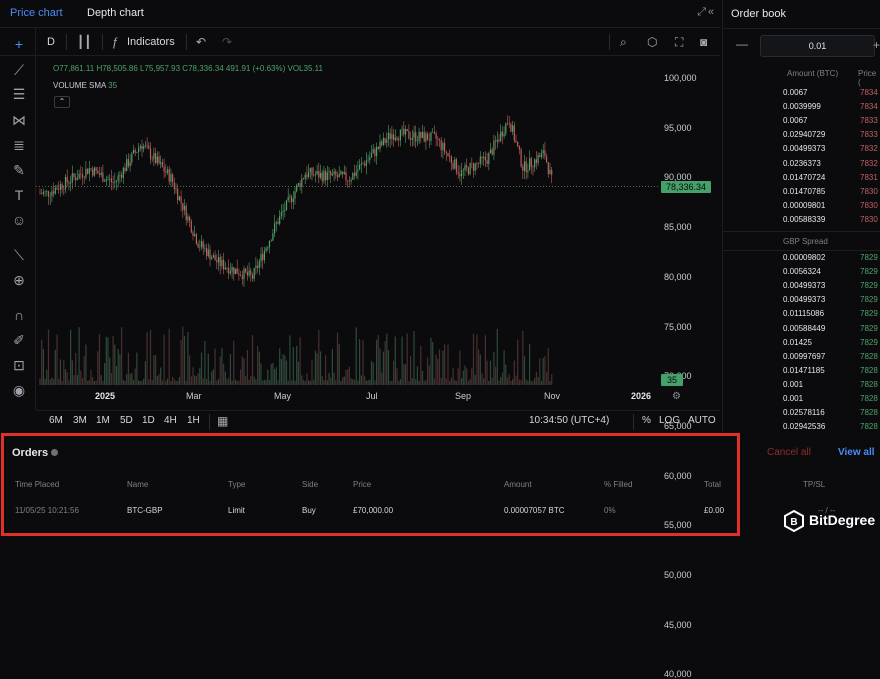 The image size is (880, 679). I want to click on orderbook-row: 0.0067 7833, so click(801, 121).